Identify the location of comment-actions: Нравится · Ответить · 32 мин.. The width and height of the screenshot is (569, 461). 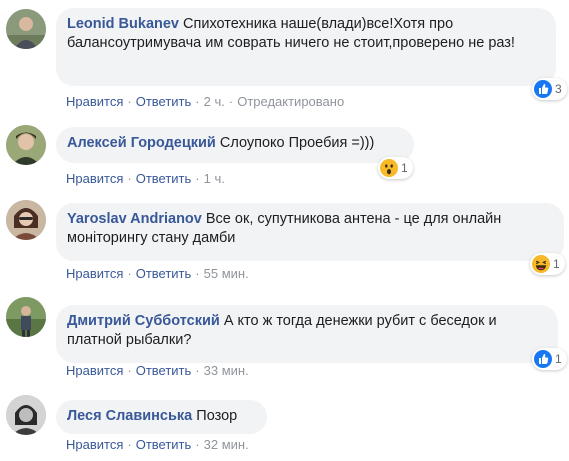
(157, 445).